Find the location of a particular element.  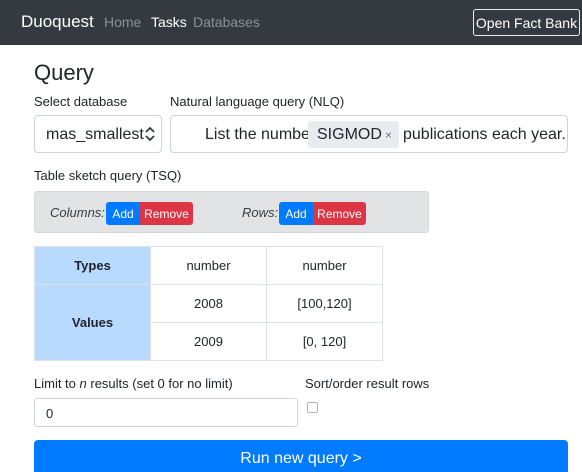

page-title: Query is located at coordinates (64, 72).